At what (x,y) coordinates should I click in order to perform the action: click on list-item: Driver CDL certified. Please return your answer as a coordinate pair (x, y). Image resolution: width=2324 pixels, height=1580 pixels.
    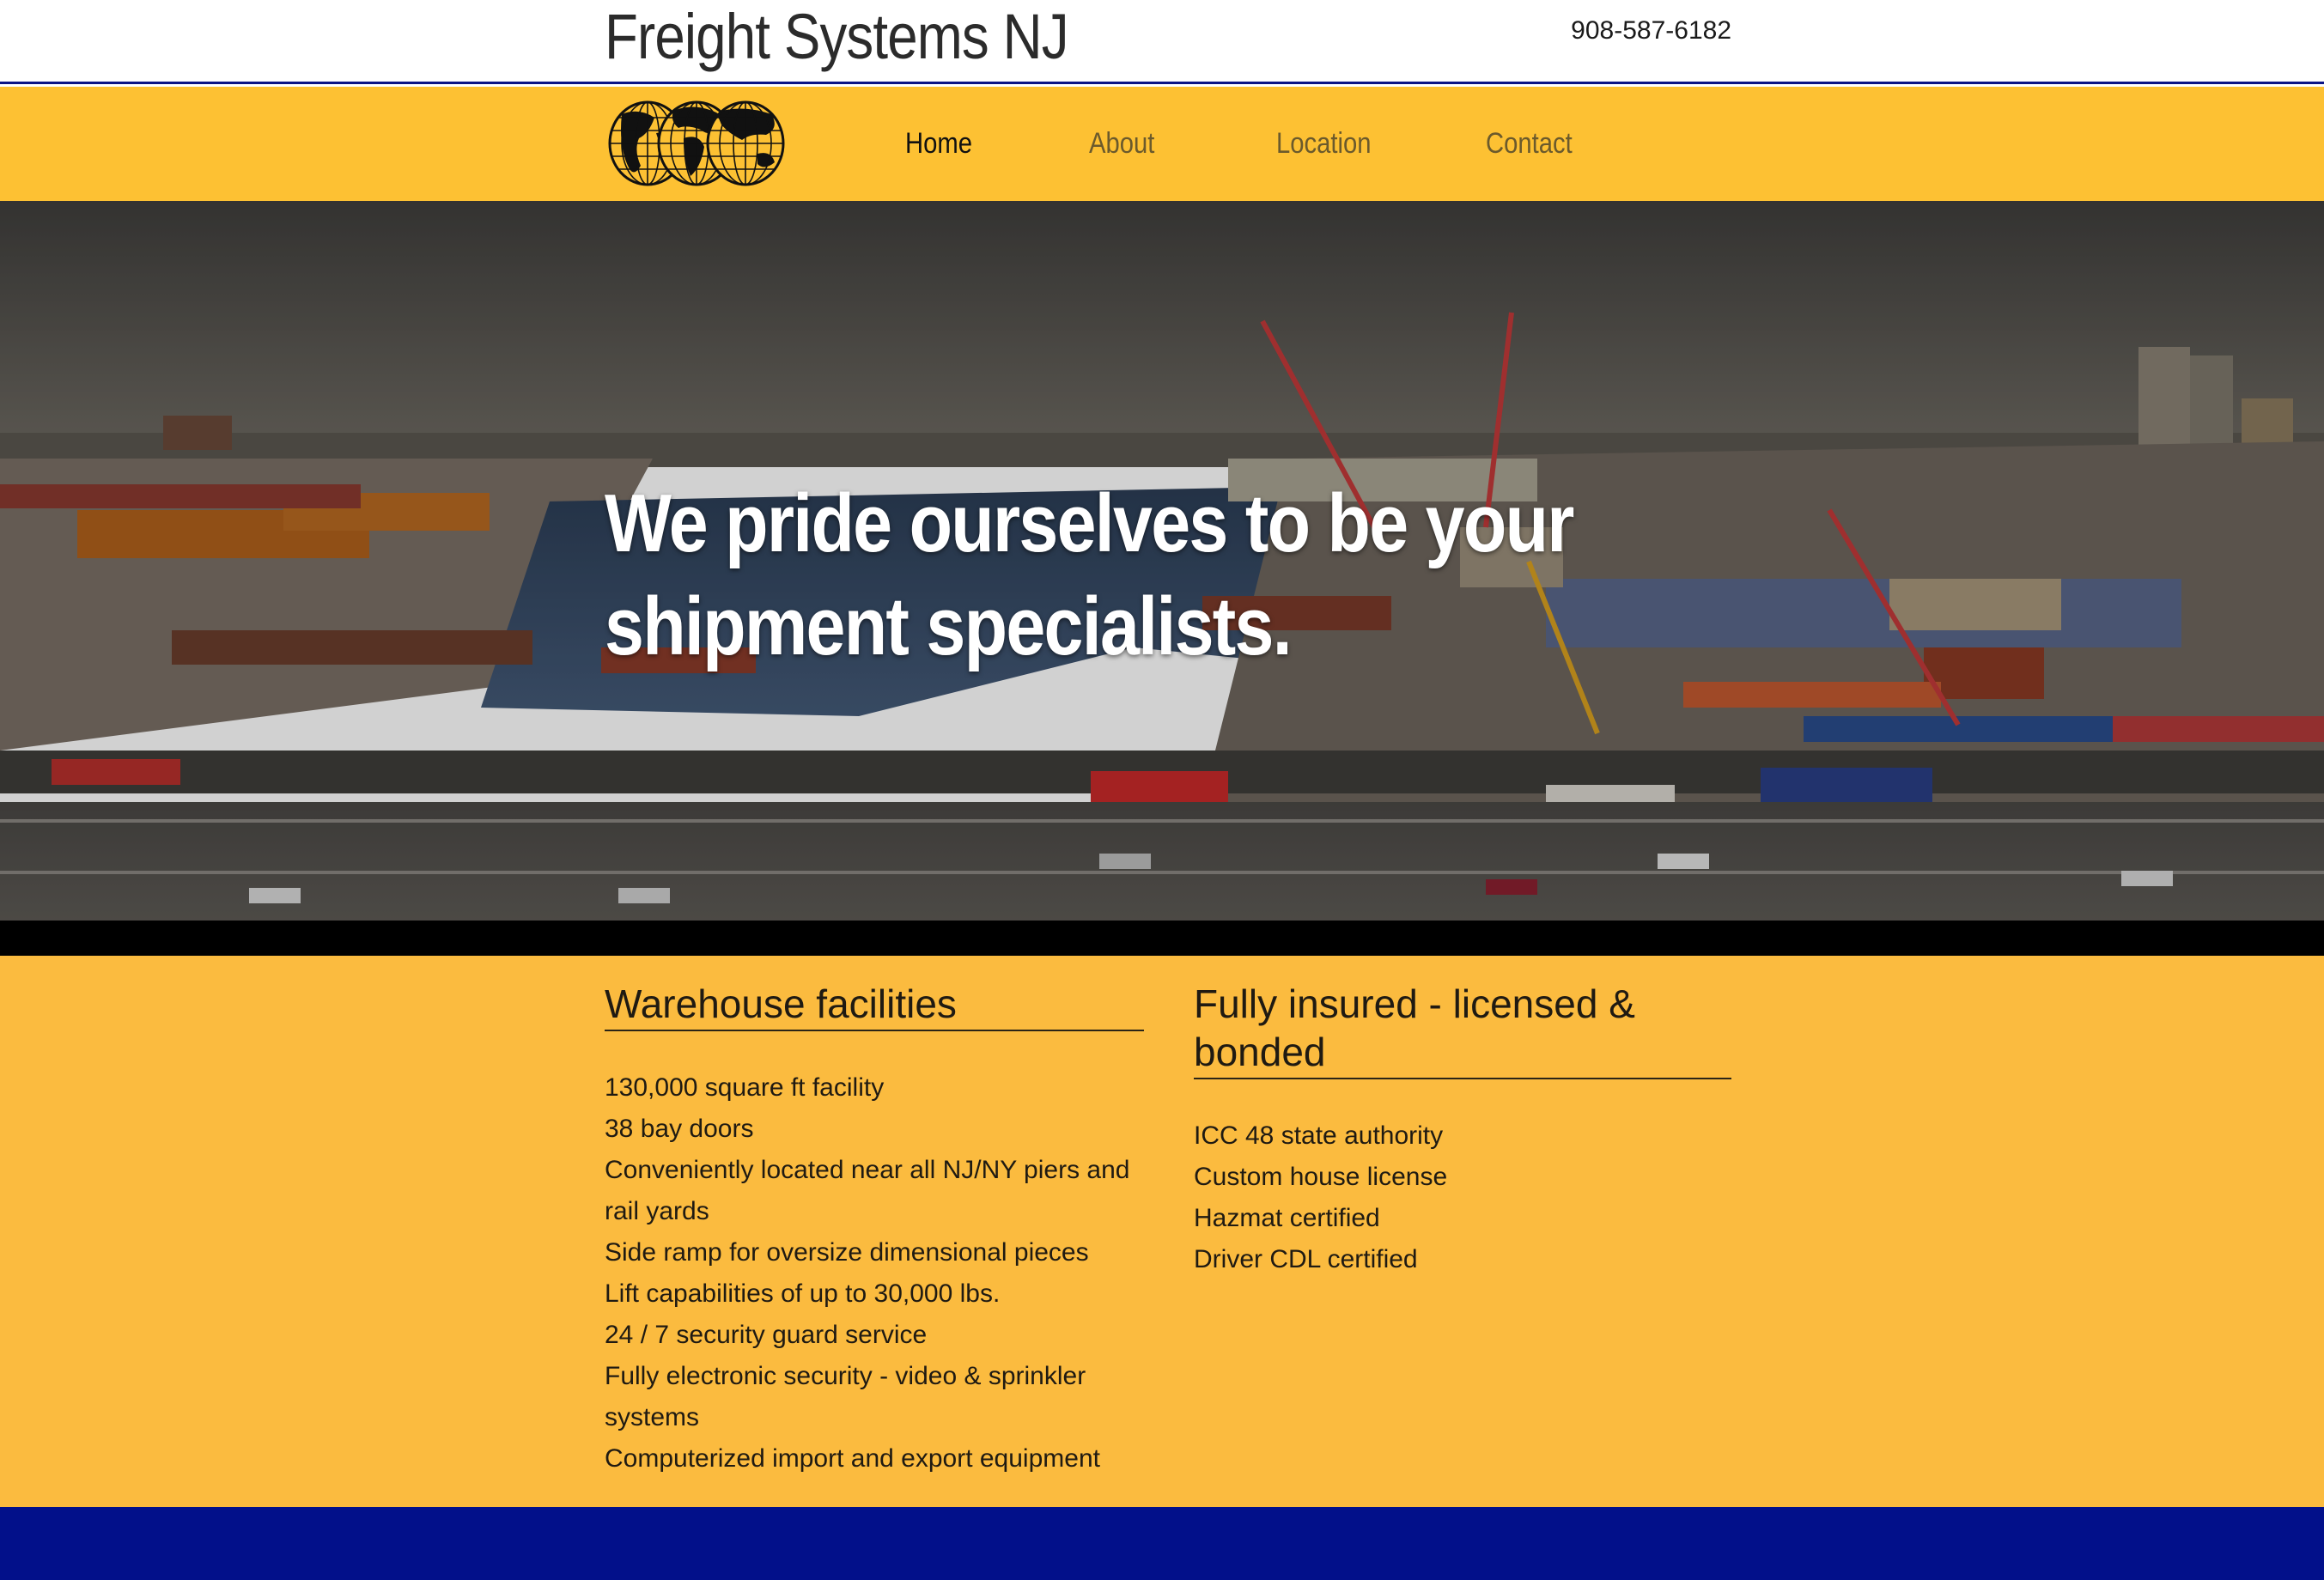
    Looking at the image, I should click on (1306, 1259).